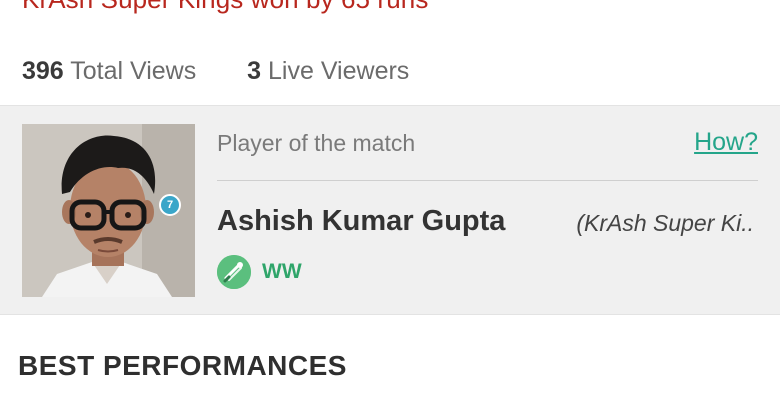 This screenshot has width=780, height=405. What do you see at coordinates (339, 71) in the screenshot?
I see `live-viewers-label: Live Viewers` at bounding box center [339, 71].